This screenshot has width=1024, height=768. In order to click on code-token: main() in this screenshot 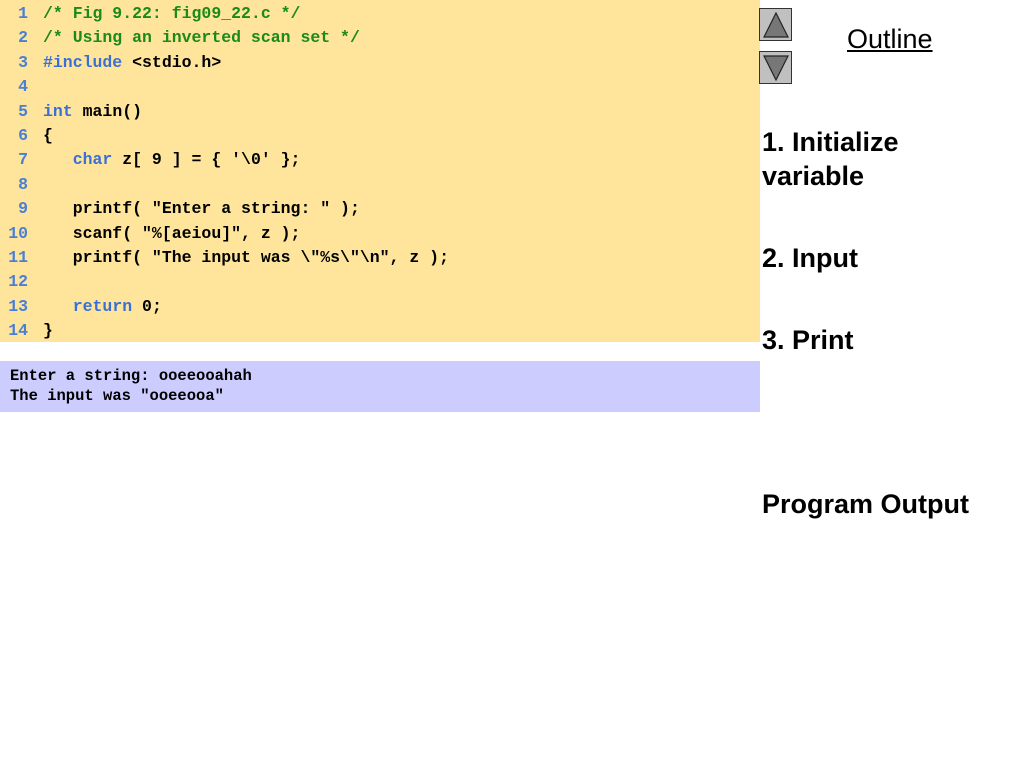, I will do `click(107, 111)`.